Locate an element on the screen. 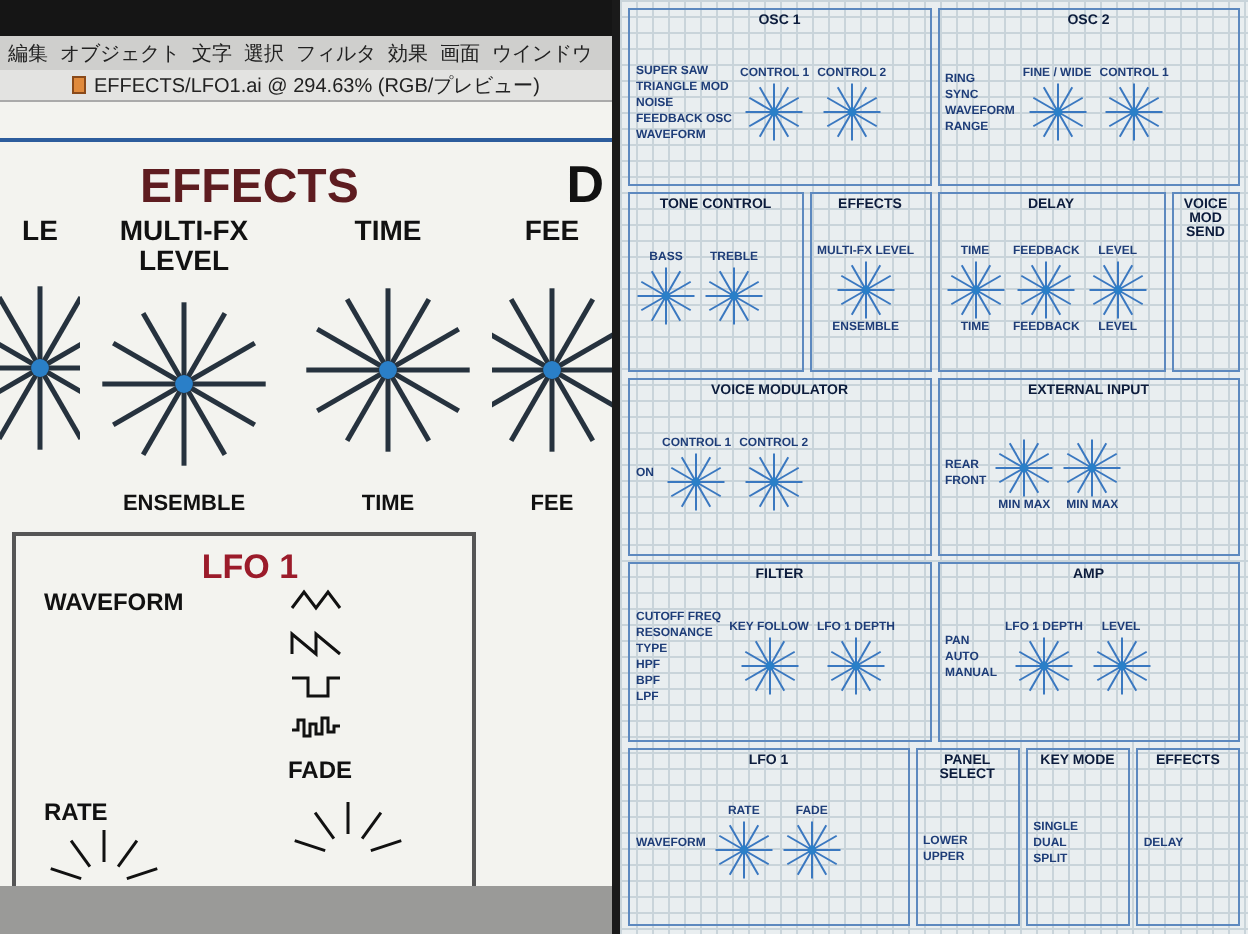  document-icon is located at coordinates (79, 85).